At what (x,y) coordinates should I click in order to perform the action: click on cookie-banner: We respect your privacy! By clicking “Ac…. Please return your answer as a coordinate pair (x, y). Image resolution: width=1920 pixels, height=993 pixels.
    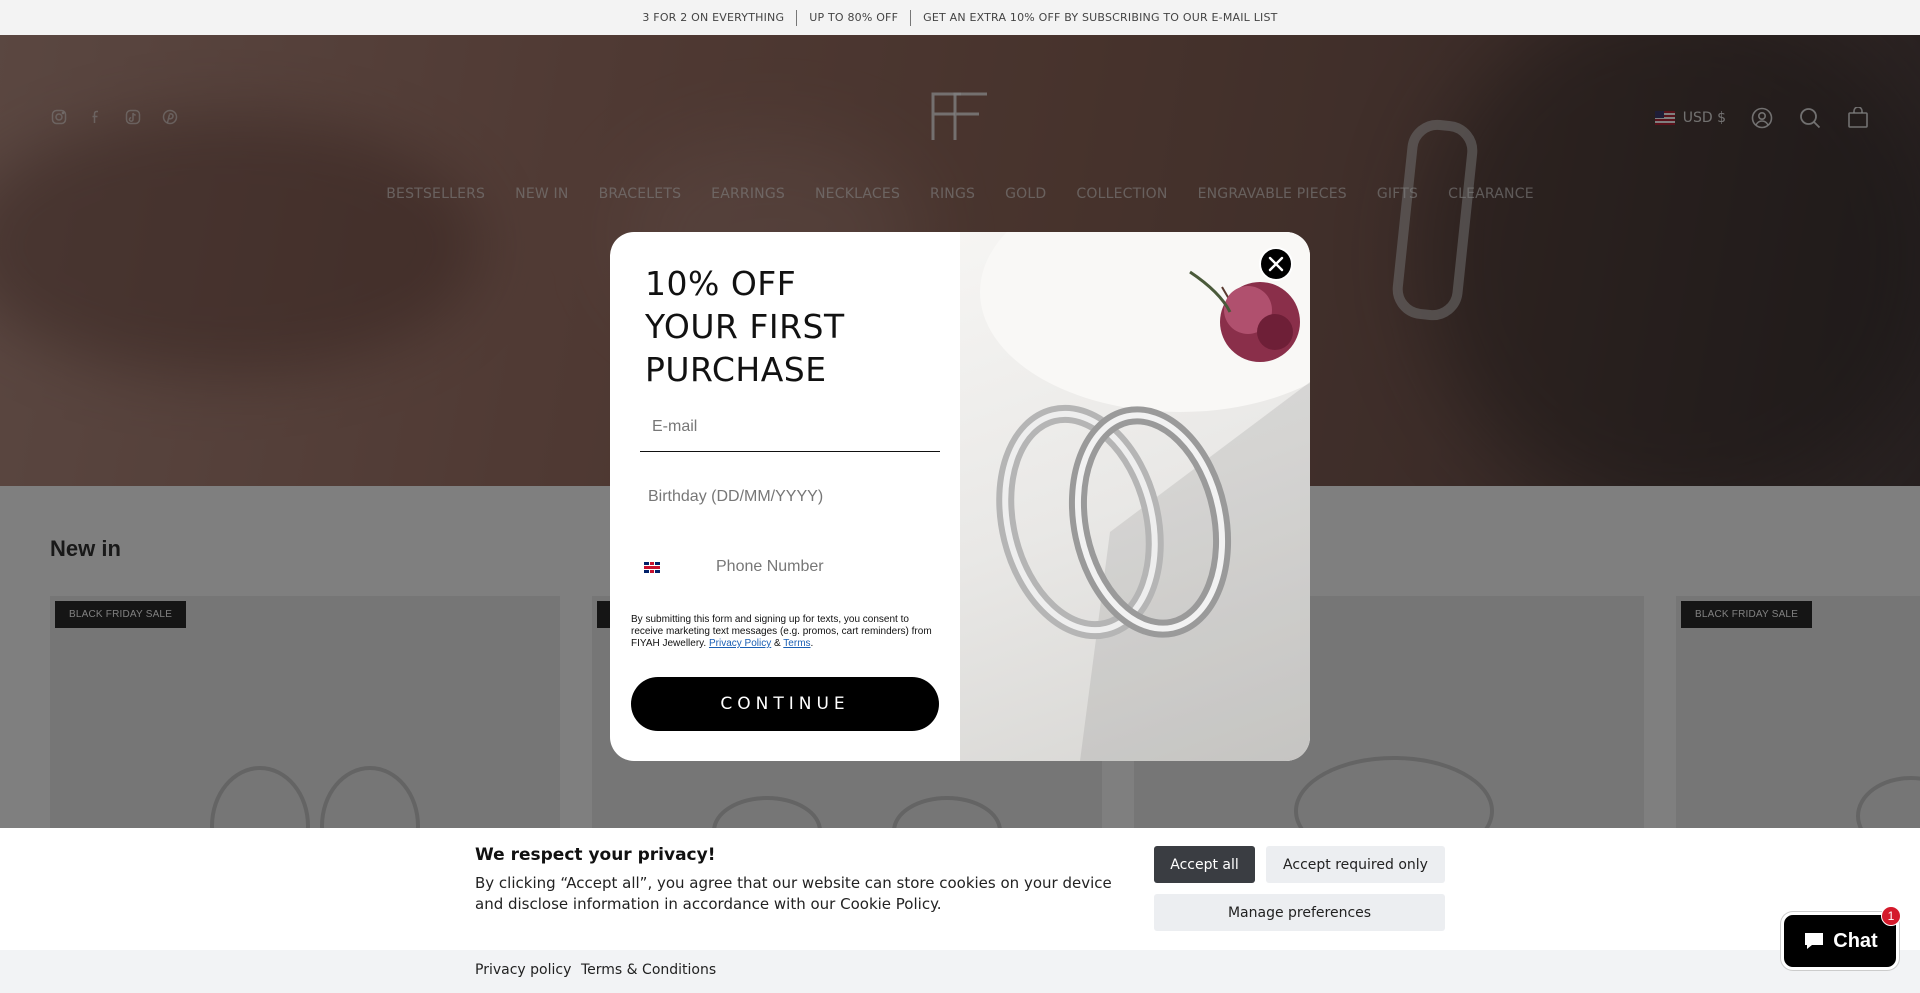
    Looking at the image, I should click on (960, 889).